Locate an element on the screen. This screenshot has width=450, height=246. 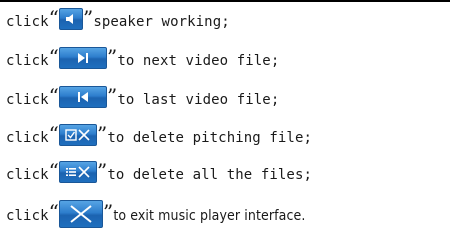
delete-all-icon is located at coordinates (77, 172).